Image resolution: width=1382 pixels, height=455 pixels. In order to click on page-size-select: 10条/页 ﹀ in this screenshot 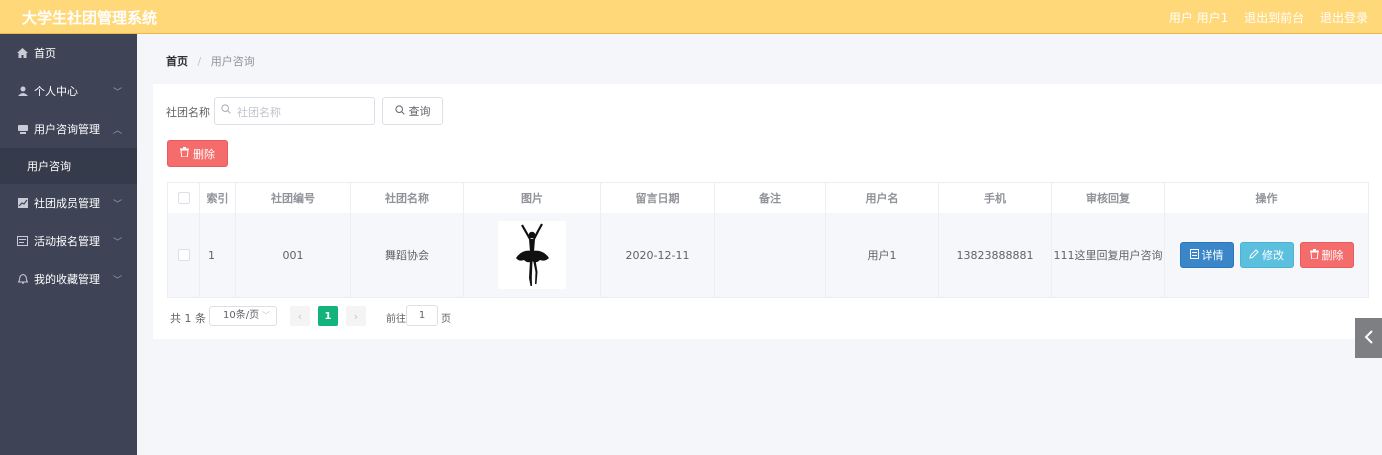, I will do `click(243, 316)`.